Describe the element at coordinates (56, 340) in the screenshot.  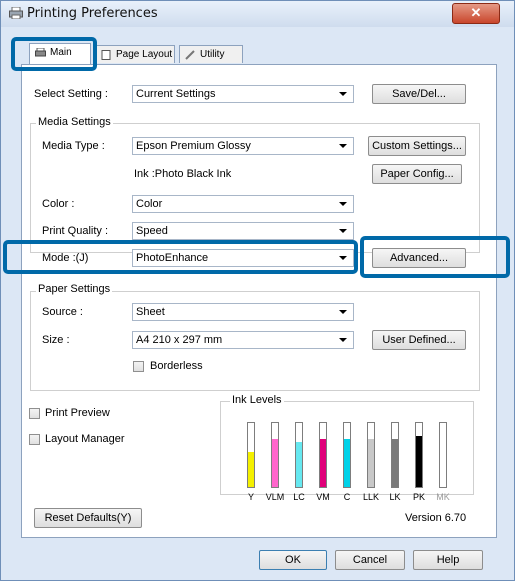
I see `size-label: Size :` at that location.